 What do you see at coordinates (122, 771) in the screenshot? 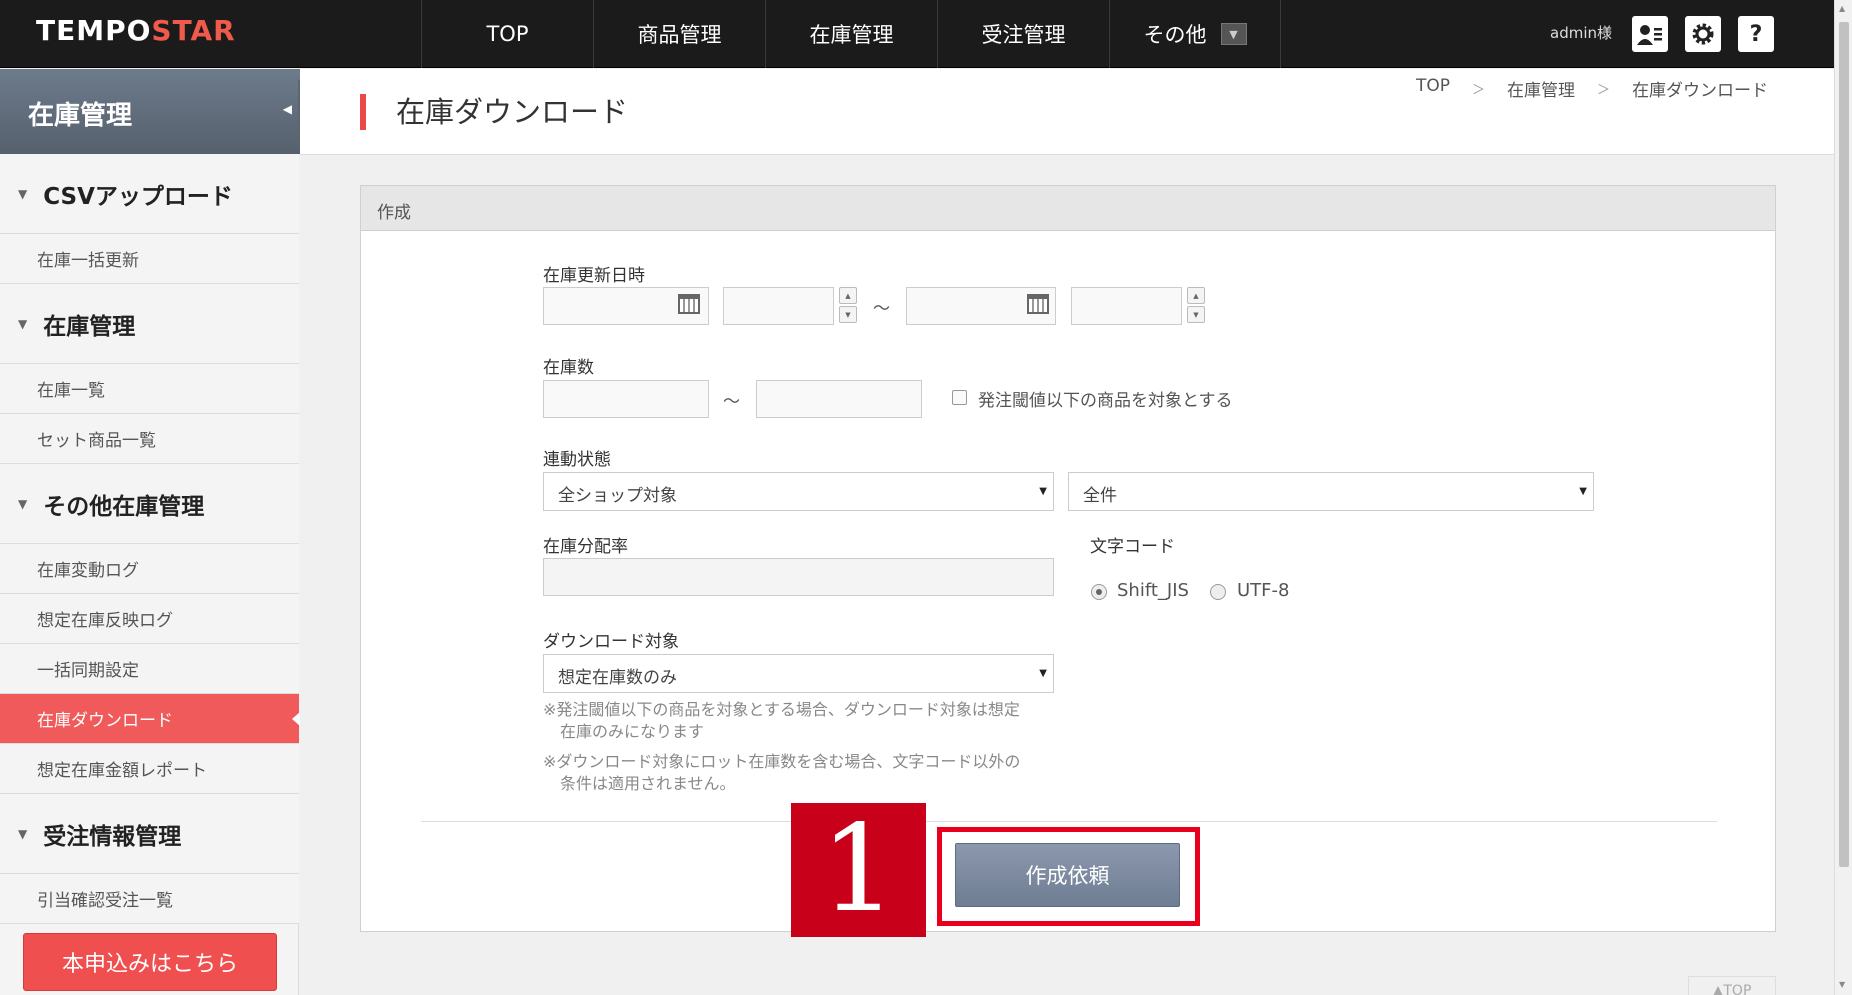
I see `sidebar-item-label: 想定在庫金額レポート` at bounding box center [122, 771].